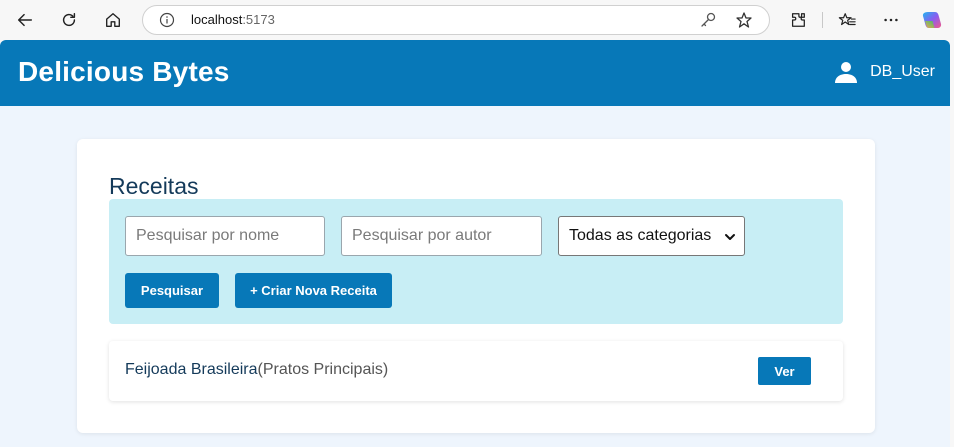  I want to click on user-icon, so click(846, 72).